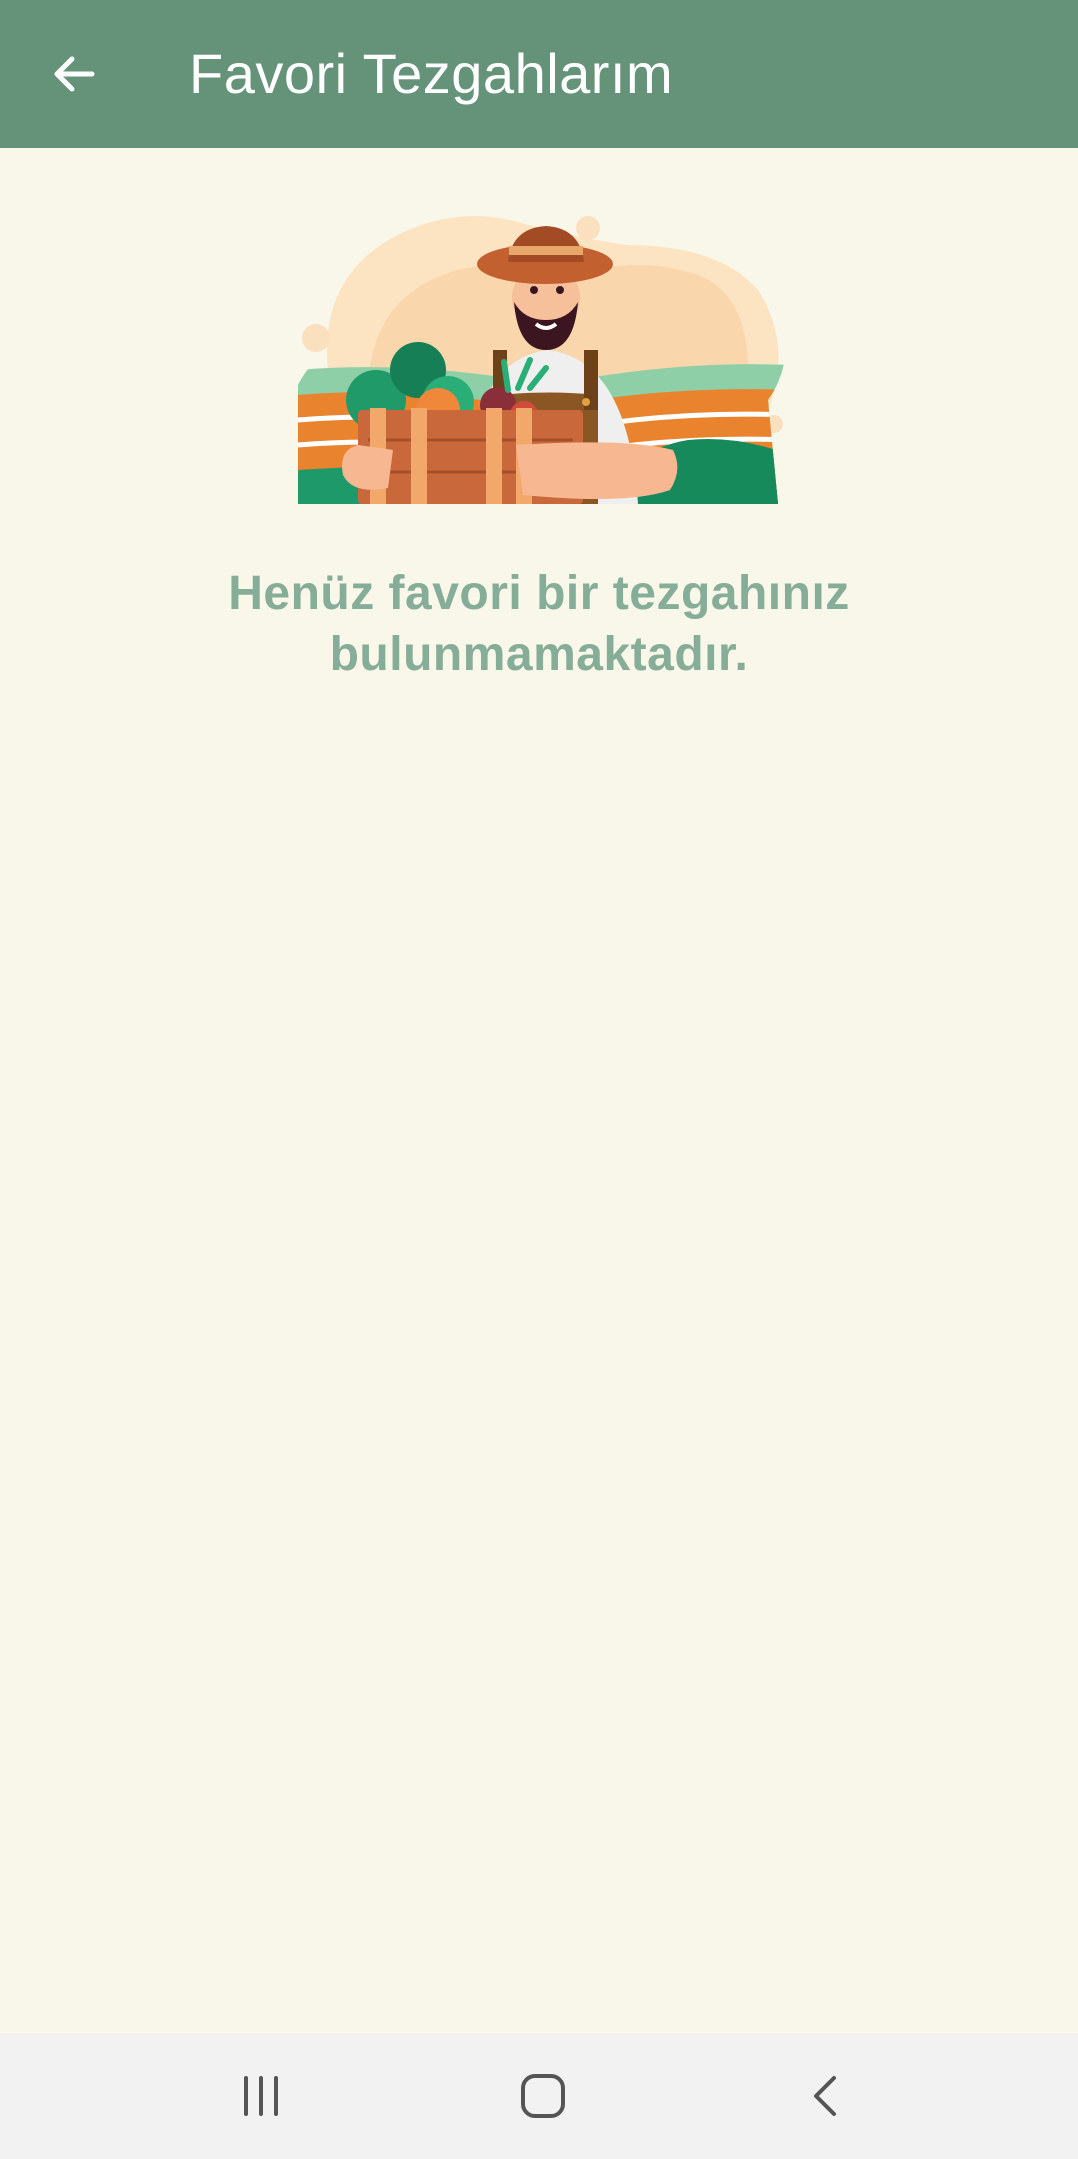 The height and width of the screenshot is (2159, 1078). What do you see at coordinates (542, 360) in the screenshot?
I see `farmer-illustration` at bounding box center [542, 360].